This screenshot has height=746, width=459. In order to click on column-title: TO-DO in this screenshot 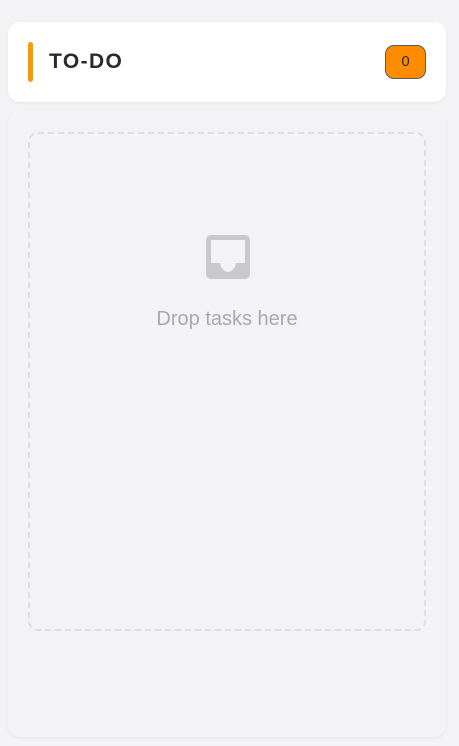, I will do `click(86, 61)`.